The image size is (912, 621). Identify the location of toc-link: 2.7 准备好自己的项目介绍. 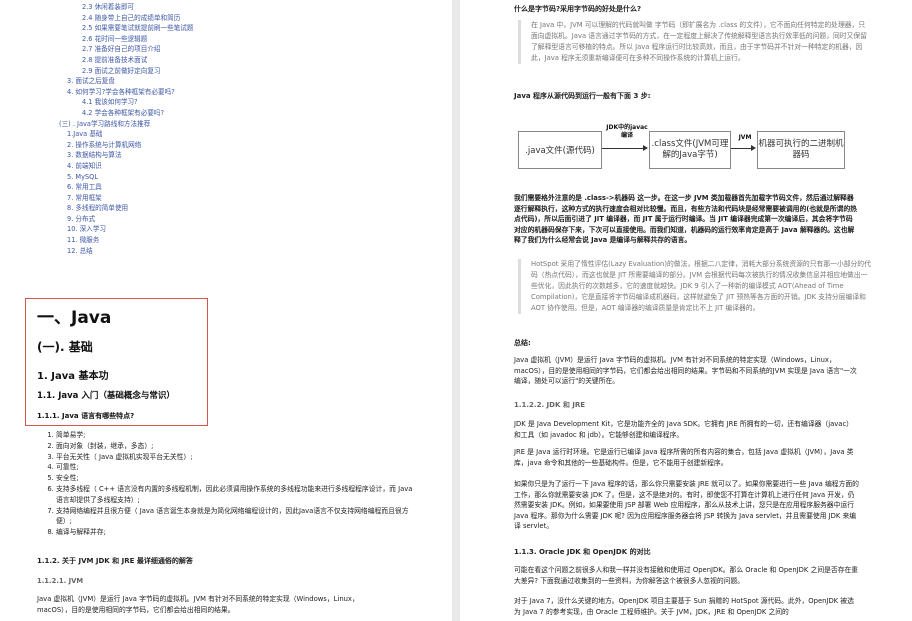
(226, 49).